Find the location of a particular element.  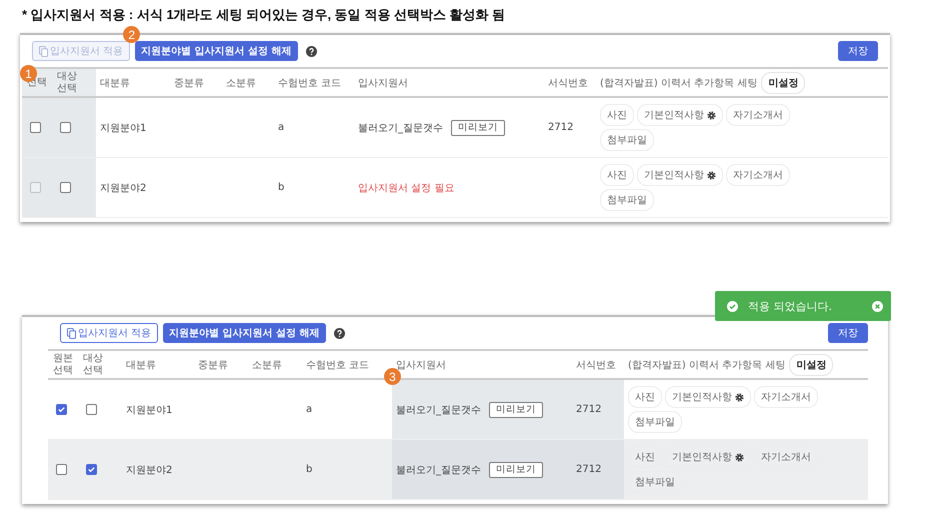

close-icon is located at coordinates (877, 306).